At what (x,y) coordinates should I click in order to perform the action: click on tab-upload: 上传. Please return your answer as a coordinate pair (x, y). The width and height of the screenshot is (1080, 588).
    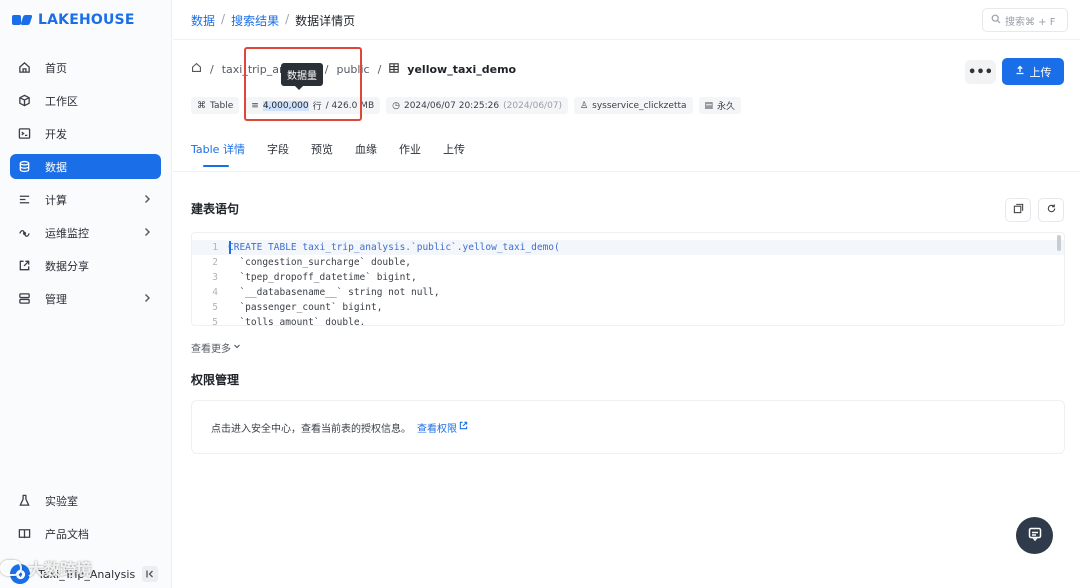
    Looking at the image, I should click on (454, 154).